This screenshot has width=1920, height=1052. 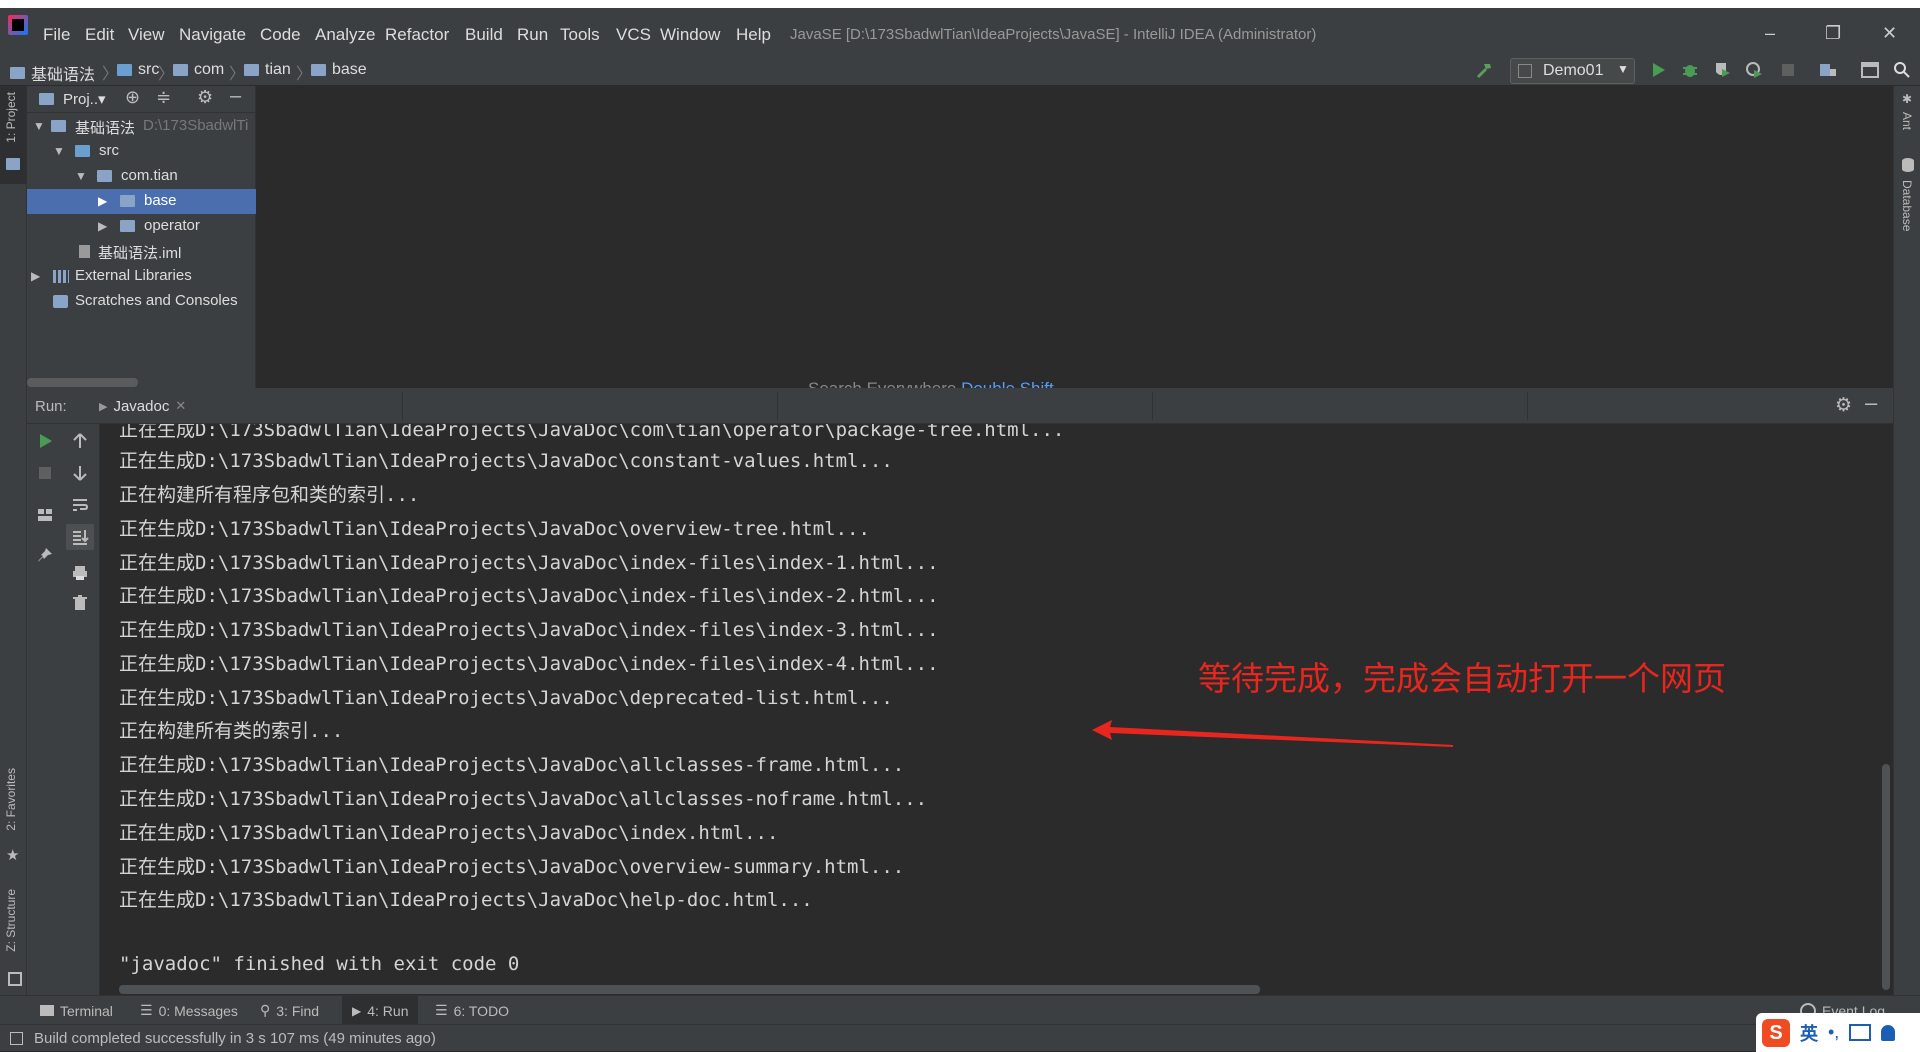 What do you see at coordinates (141, 301) in the screenshot?
I see `tree-item-scratches: Scratches and Consoles` at bounding box center [141, 301].